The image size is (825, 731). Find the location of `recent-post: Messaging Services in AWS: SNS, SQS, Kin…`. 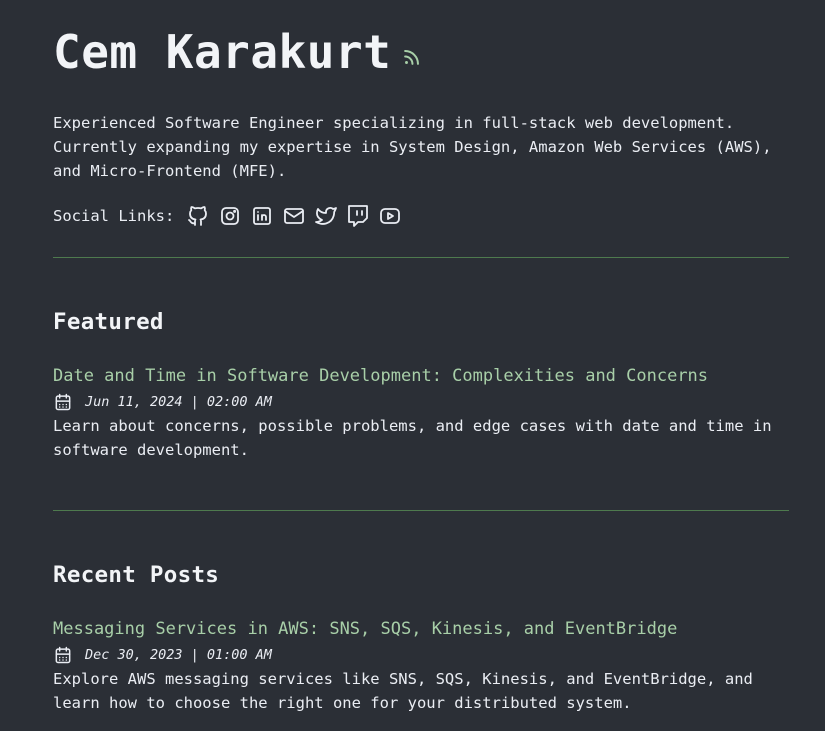

recent-post: Messaging Services in AWS: SNS, SQS, Kin… is located at coordinates (421, 665).